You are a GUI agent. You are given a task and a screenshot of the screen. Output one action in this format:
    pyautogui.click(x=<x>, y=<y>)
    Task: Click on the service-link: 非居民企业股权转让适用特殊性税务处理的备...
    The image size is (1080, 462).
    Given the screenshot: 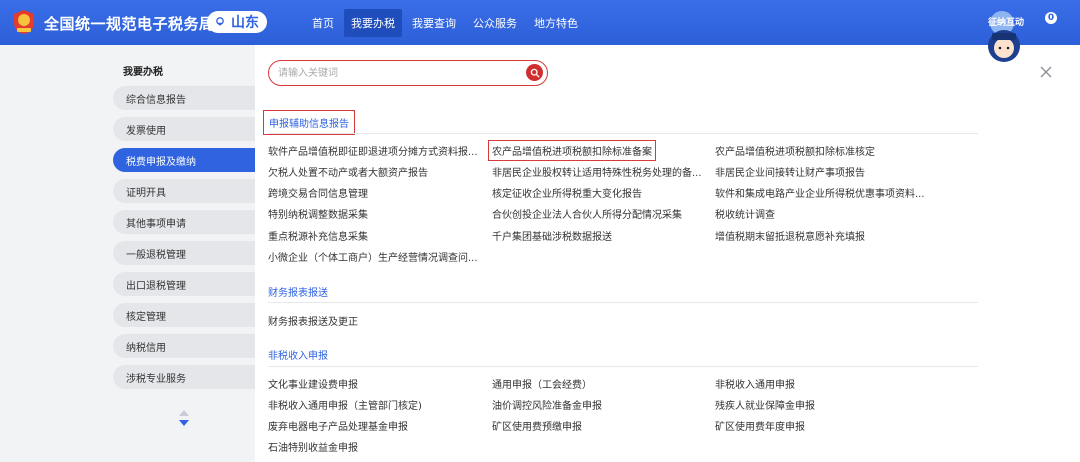 What is the action you would take?
    pyautogui.click(x=597, y=171)
    